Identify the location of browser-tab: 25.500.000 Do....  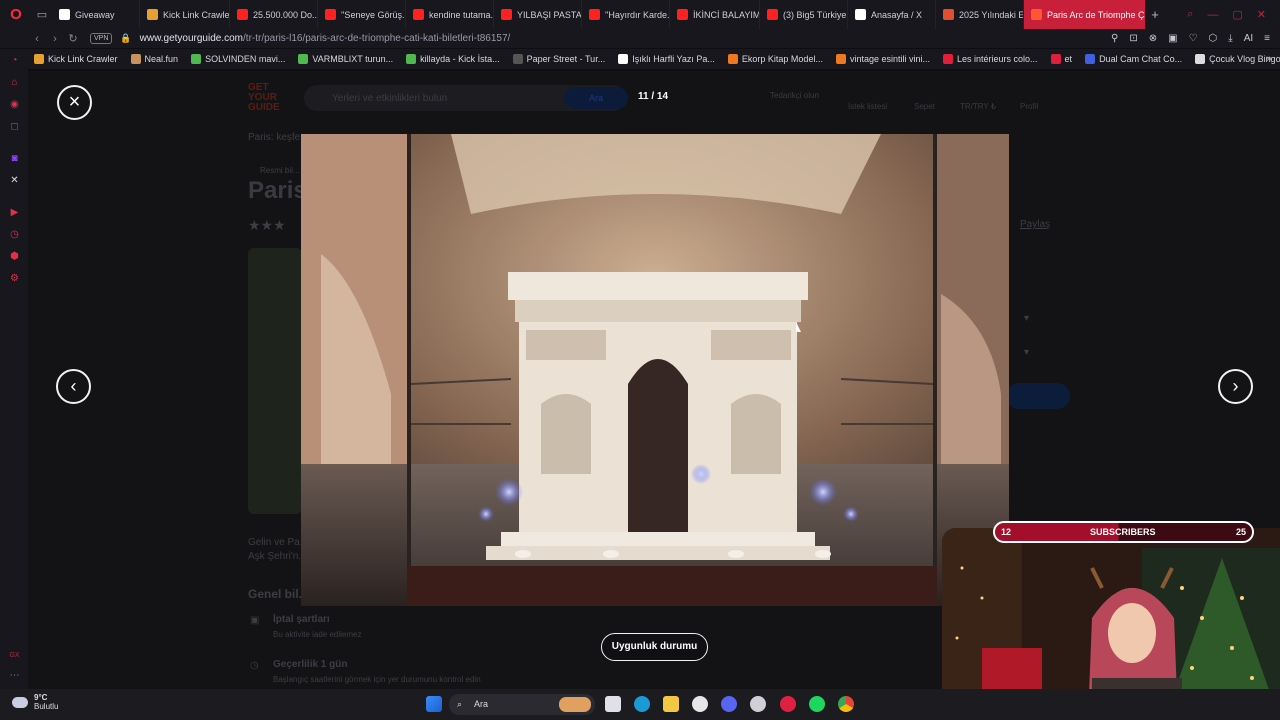
(274, 14).